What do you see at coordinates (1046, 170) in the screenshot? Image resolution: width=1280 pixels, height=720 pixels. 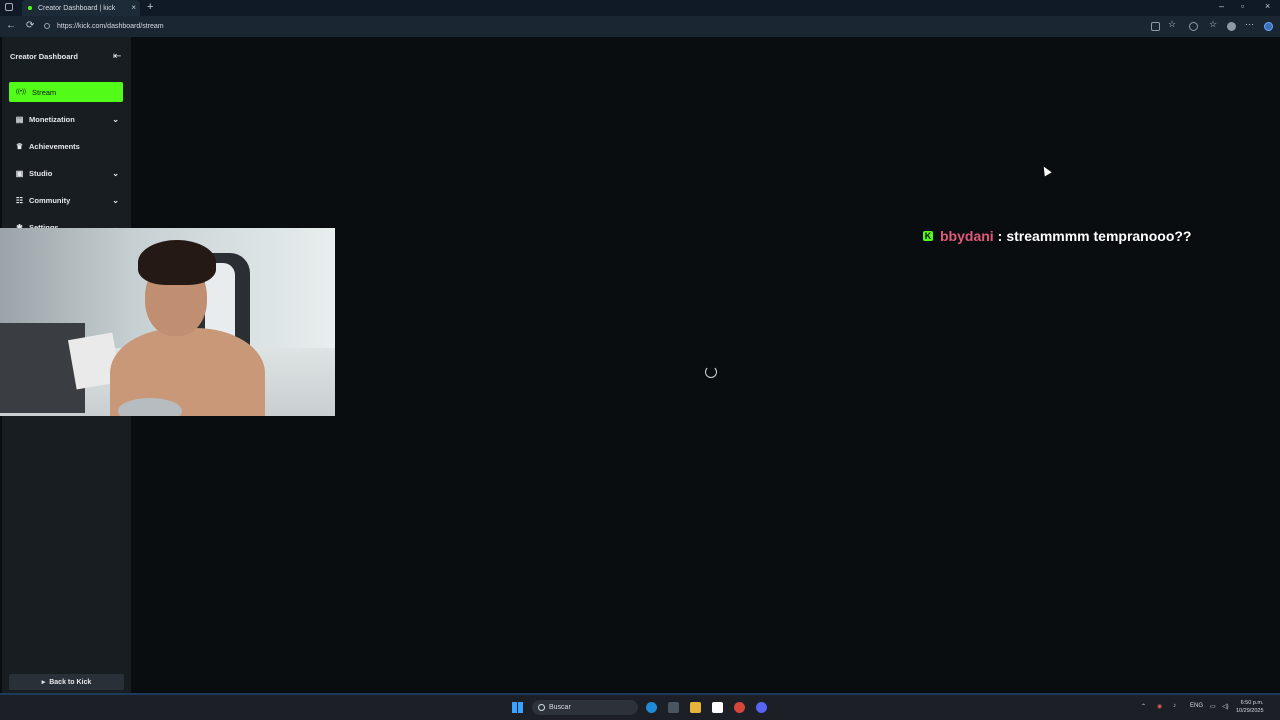 I see `mouse-cursor-icon` at bounding box center [1046, 170].